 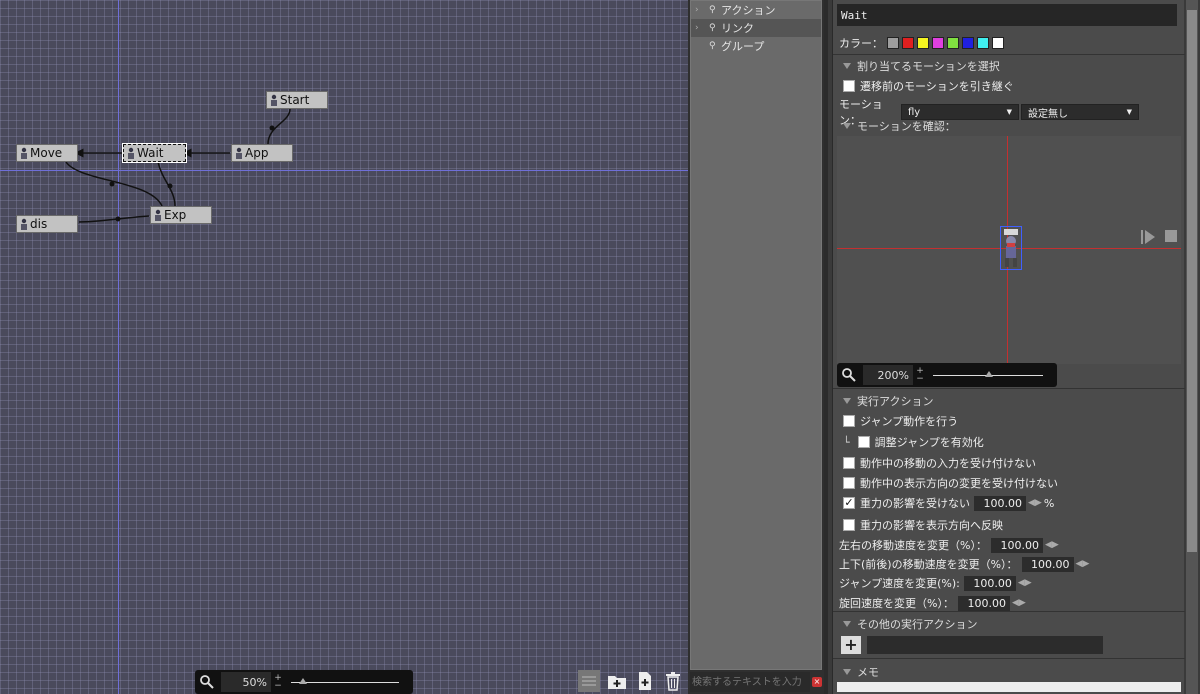 I want to click on jump-checkbox, so click(x=849, y=421).